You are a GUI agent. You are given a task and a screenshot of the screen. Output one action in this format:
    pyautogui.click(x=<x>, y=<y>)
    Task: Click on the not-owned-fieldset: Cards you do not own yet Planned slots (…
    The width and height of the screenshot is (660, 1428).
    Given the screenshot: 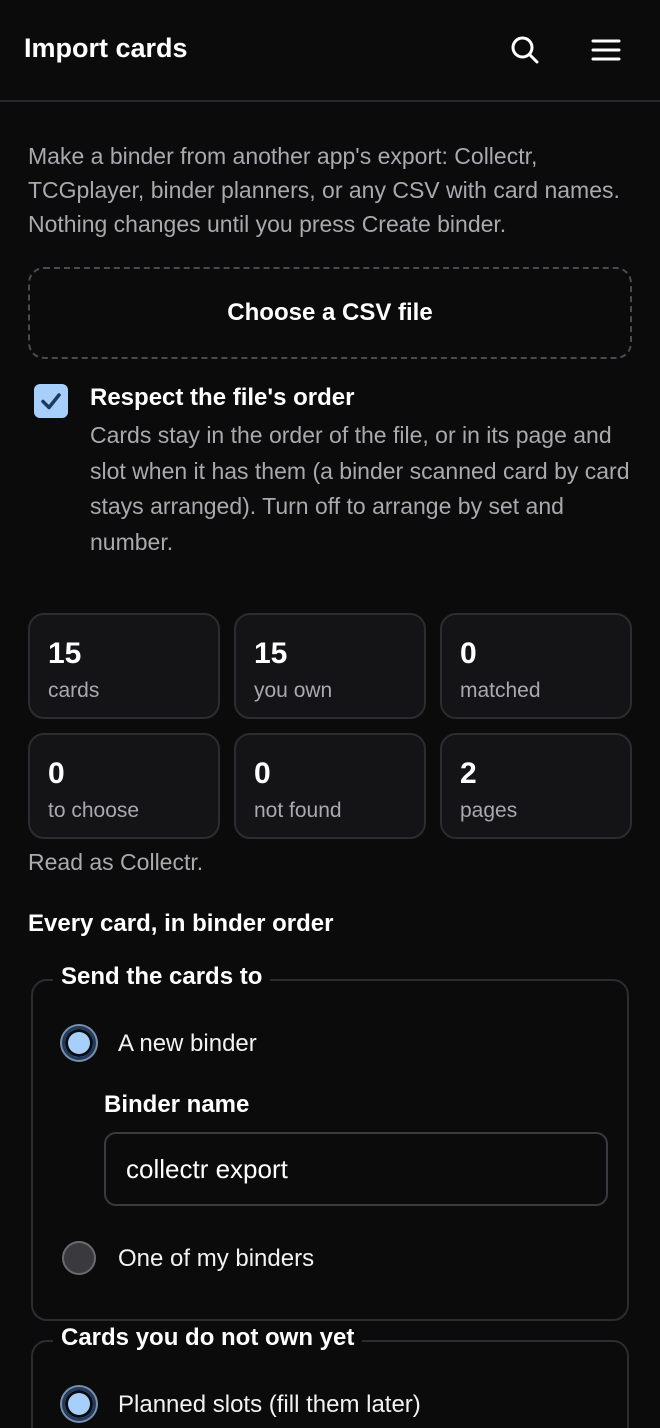 What is the action you would take?
    pyautogui.click(x=330, y=1376)
    